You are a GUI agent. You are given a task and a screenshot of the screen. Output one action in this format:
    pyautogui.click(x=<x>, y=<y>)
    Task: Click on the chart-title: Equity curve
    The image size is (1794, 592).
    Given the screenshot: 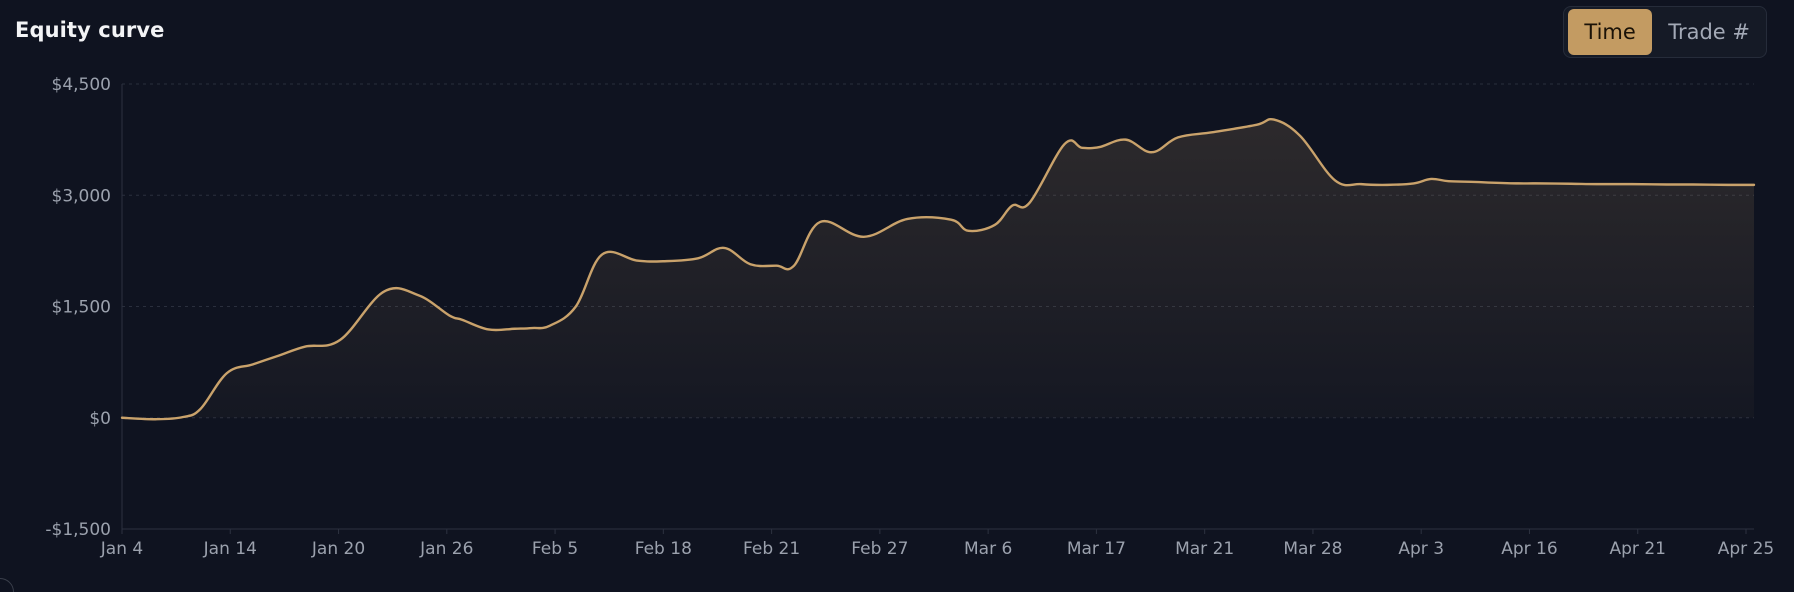 What is the action you would take?
    pyautogui.click(x=90, y=30)
    